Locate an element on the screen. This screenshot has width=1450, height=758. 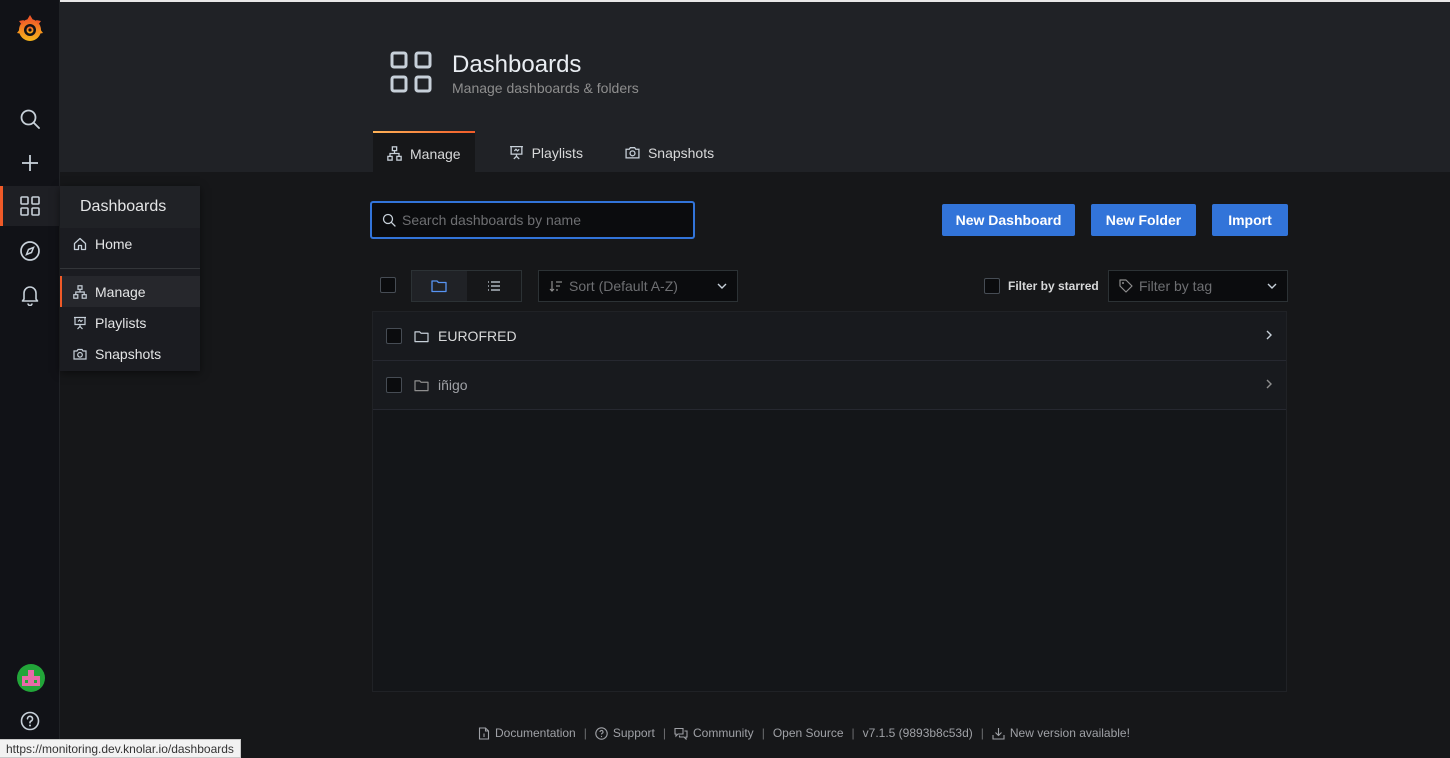
compass-icon is located at coordinates (30, 251).